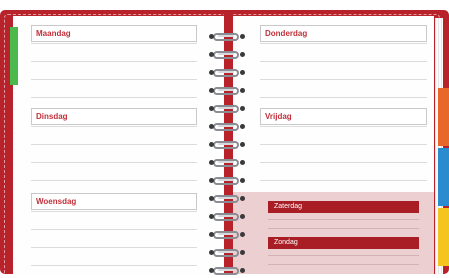 The image size is (449, 278). Describe the element at coordinates (343, 33) in the screenshot. I see `day-thursday: Donderdag` at that location.